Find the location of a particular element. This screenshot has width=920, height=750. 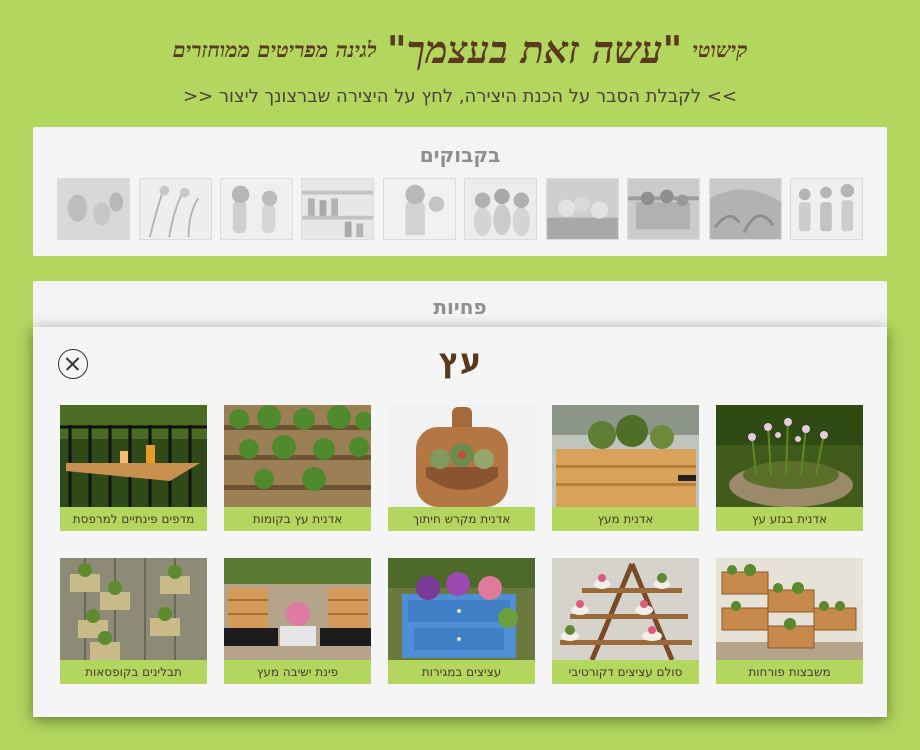

item-label: אדנית מעץ is located at coordinates (625, 519).